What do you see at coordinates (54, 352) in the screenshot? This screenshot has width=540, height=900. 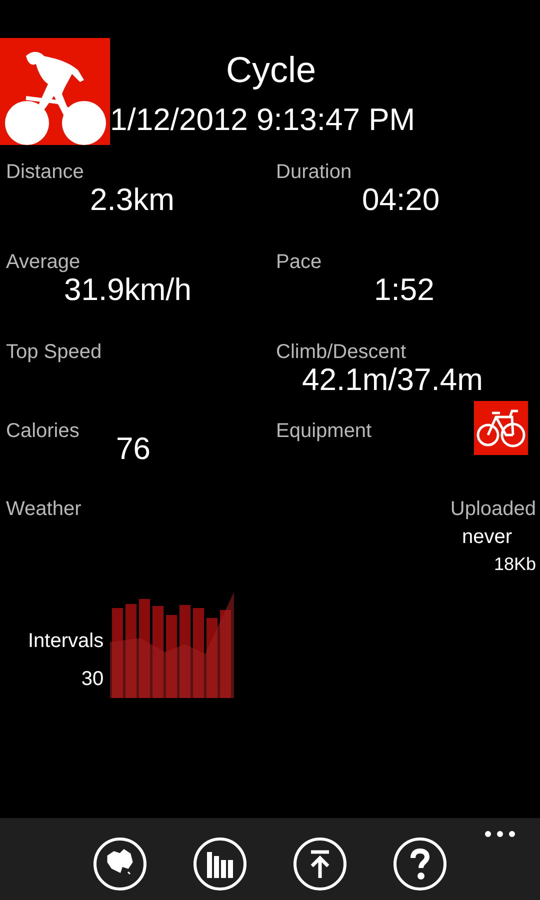 I see `stat-label: Top Speed` at bounding box center [54, 352].